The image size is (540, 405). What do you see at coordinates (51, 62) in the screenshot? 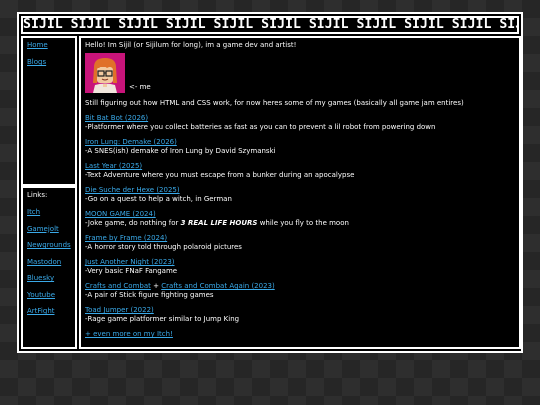
I see `nav-link-blogs: Blogs` at bounding box center [51, 62].